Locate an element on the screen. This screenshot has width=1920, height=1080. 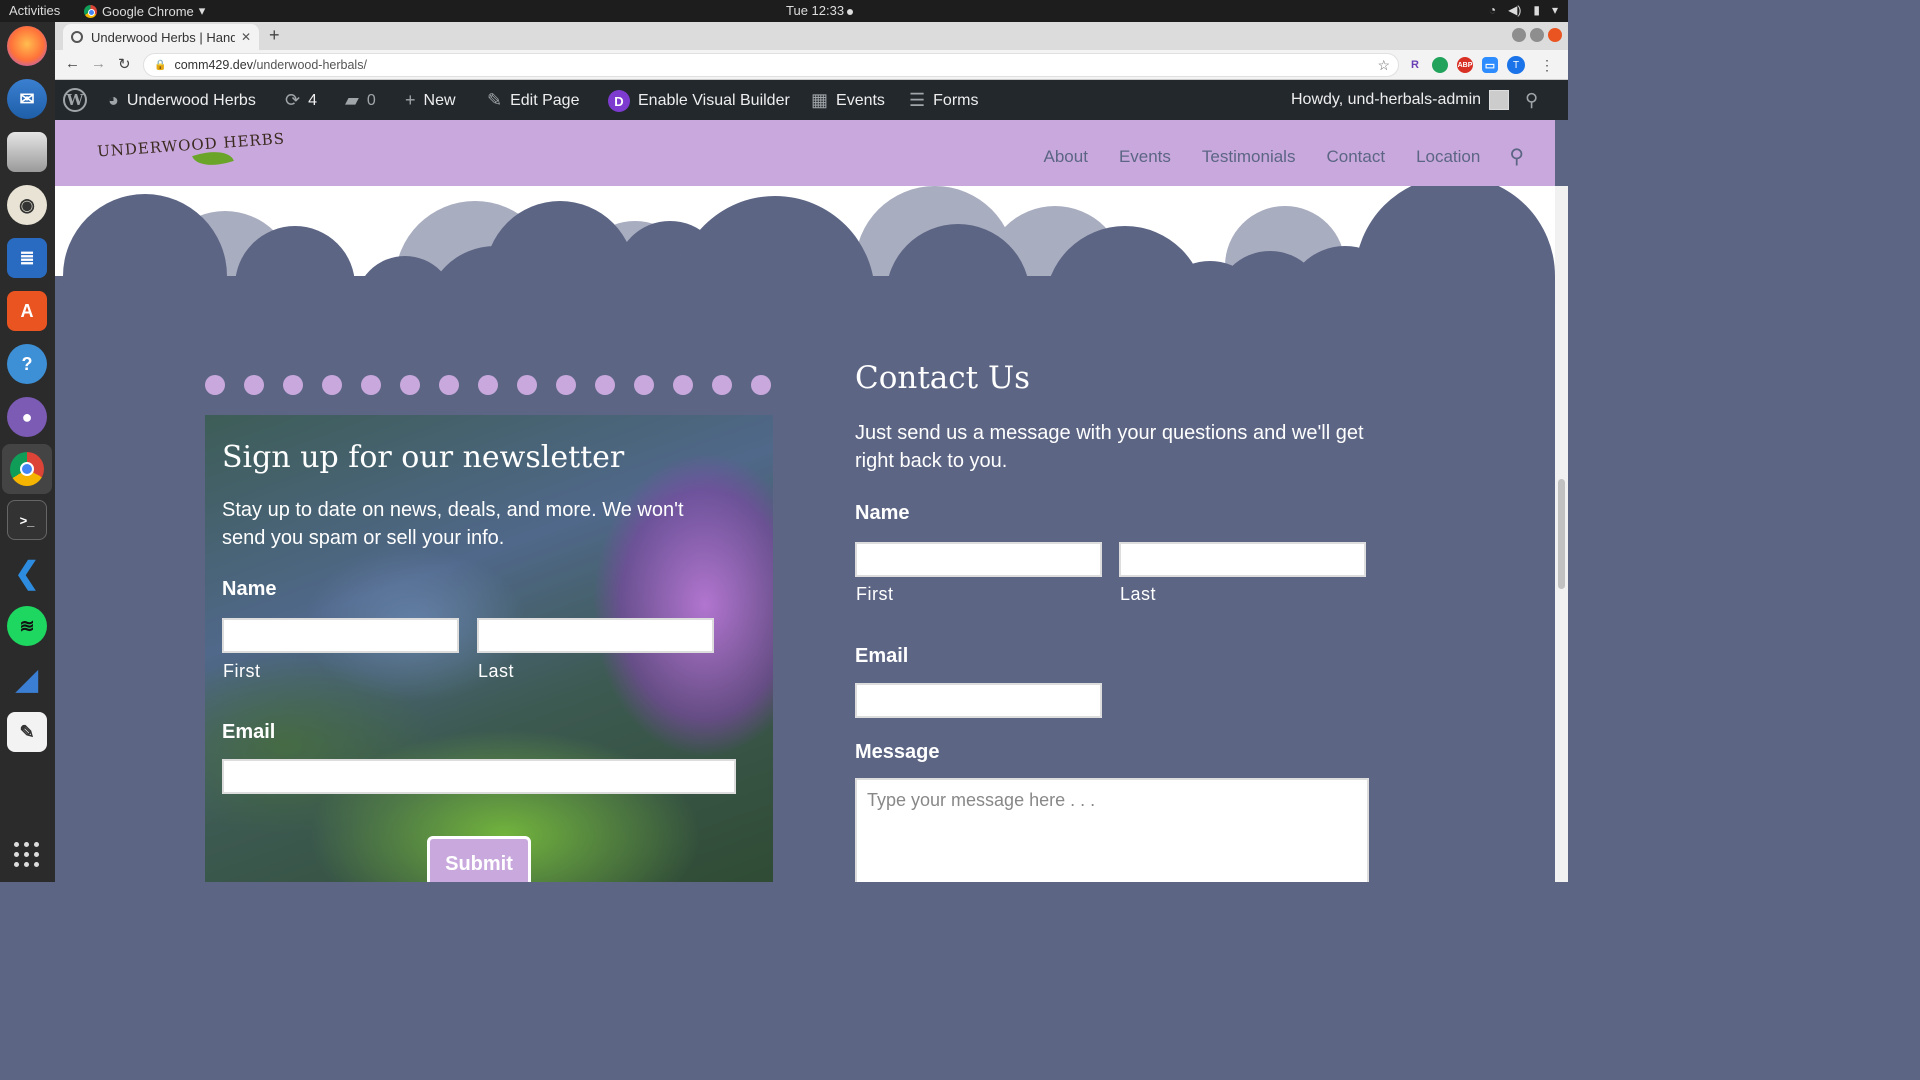
newsletter-first-name-input is located at coordinates (340, 635).